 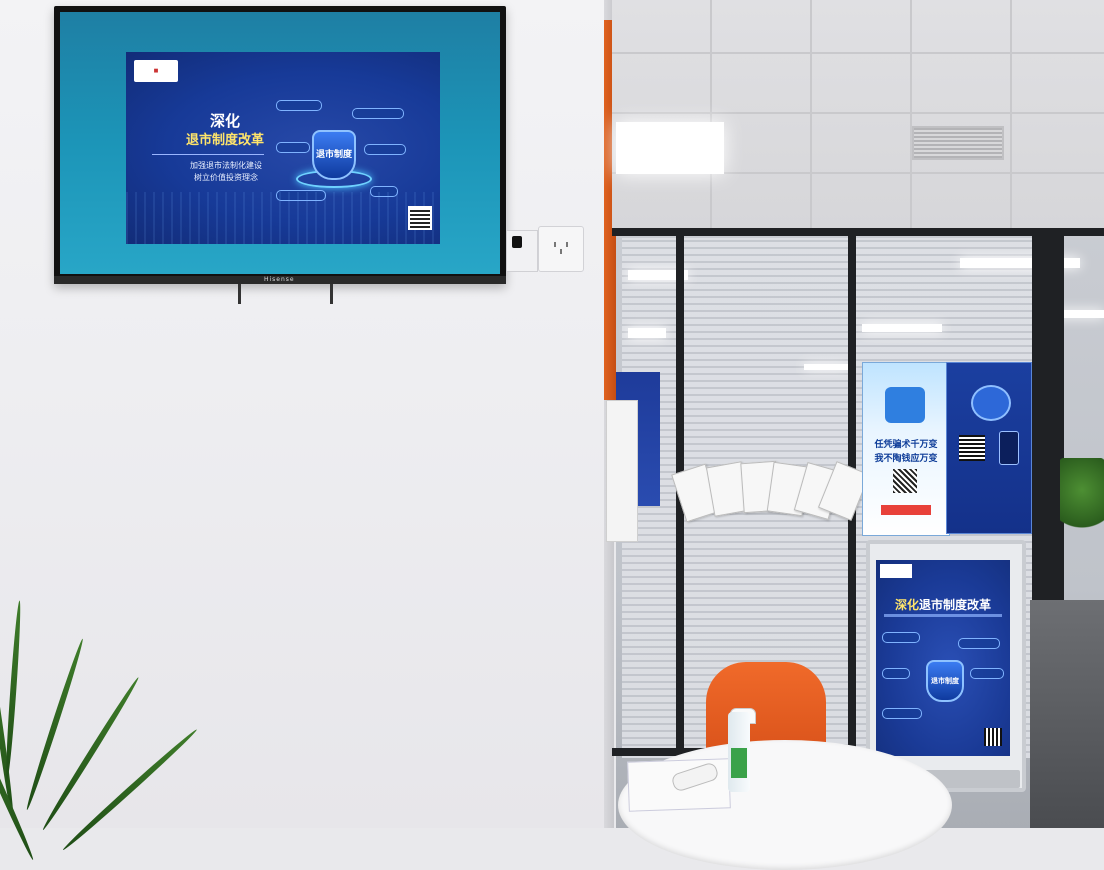 What do you see at coordinates (622, 471) in the screenshot?
I see `document-holder` at bounding box center [622, 471].